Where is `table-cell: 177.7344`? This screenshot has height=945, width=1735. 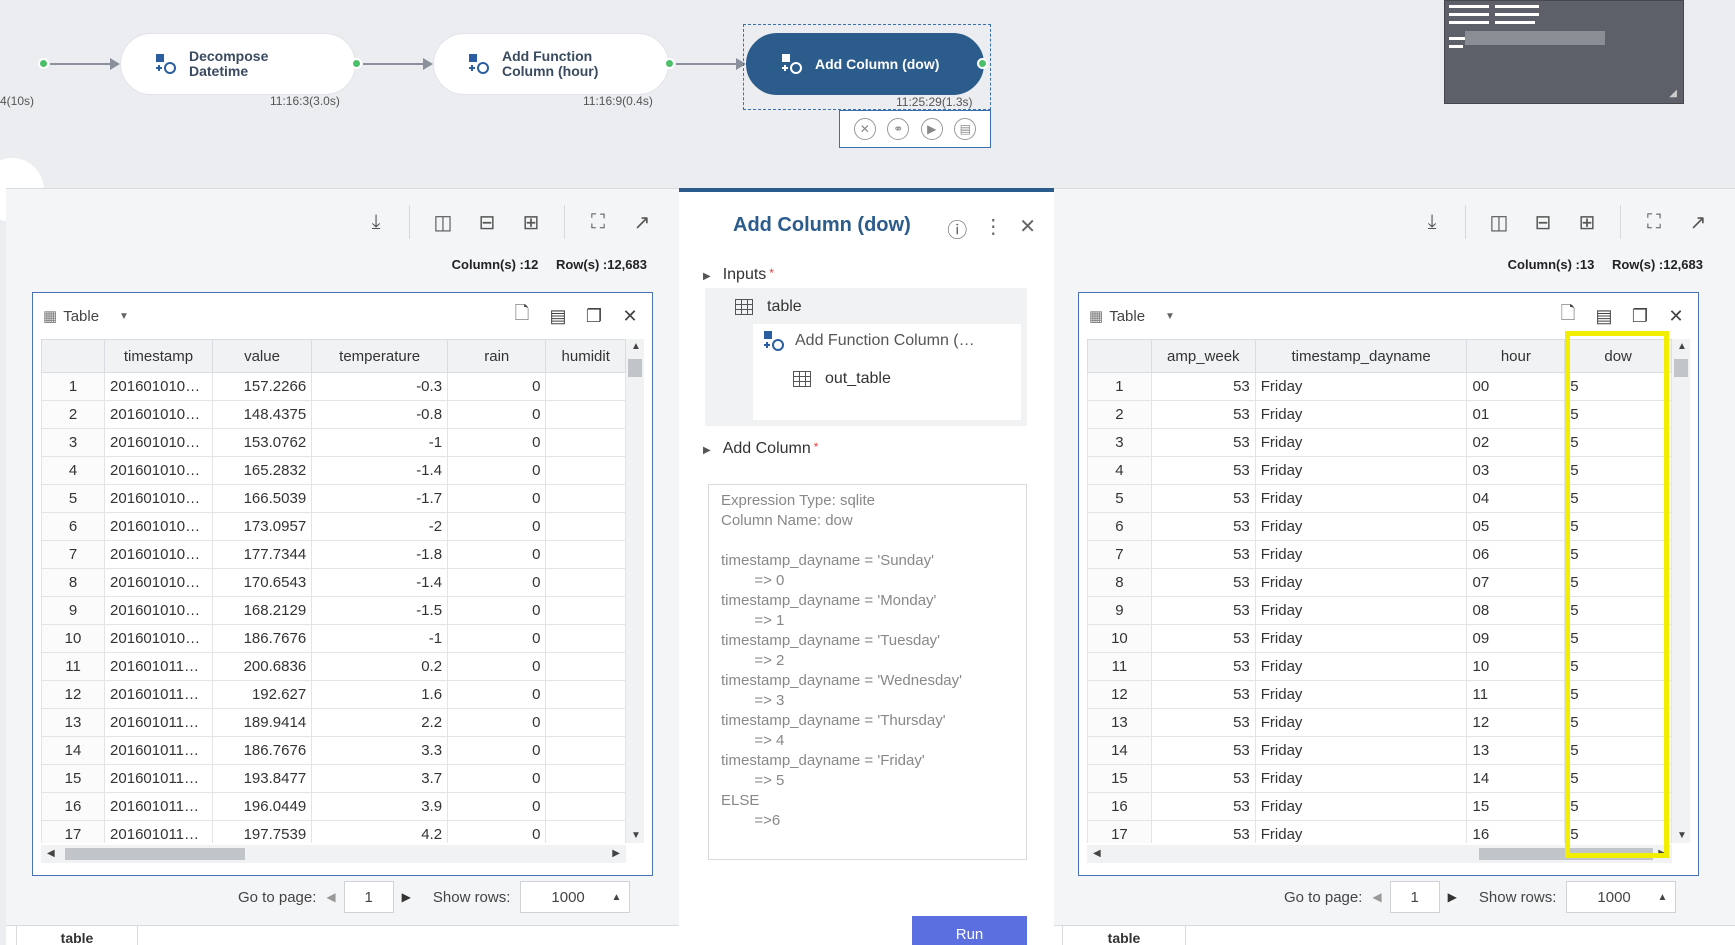
table-cell: 177.7344 is located at coordinates (262, 554).